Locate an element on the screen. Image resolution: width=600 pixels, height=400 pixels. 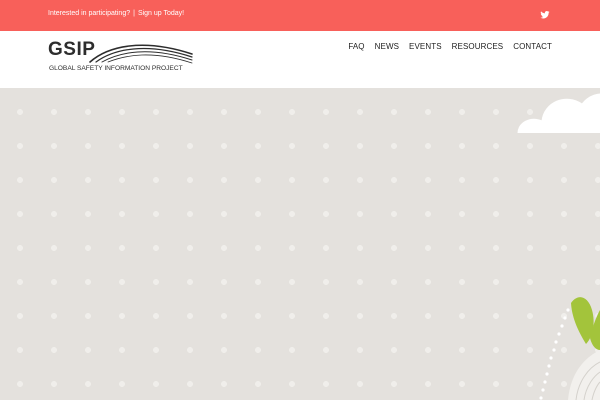
twitter-icon is located at coordinates (545, 13).